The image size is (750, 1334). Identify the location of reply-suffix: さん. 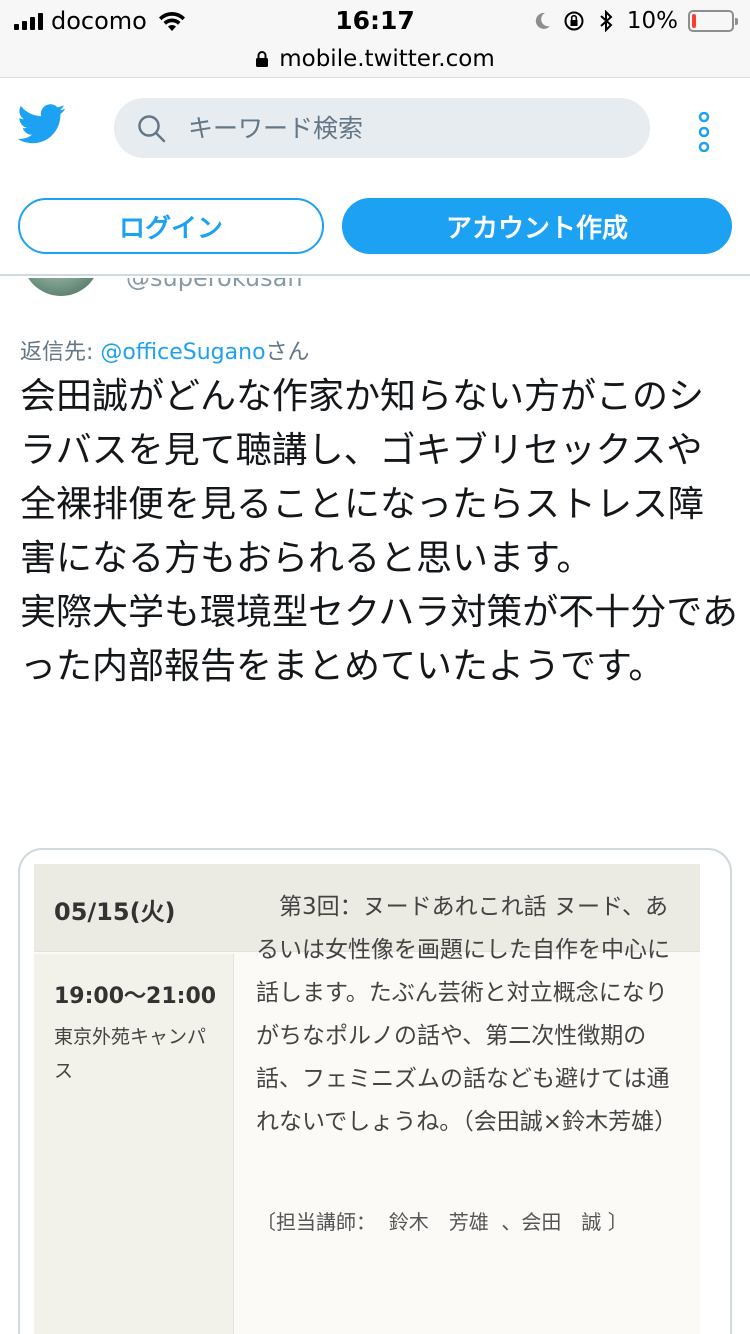
(287, 352).